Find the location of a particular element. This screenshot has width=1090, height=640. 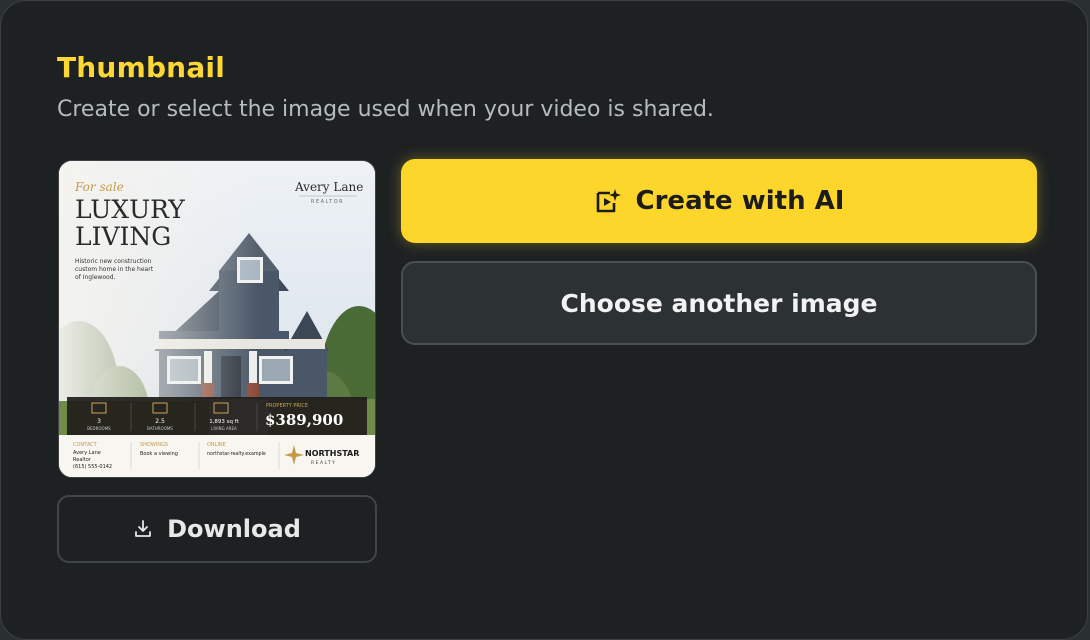

thumb-stat-label: BEDROOMS is located at coordinates (99, 428).